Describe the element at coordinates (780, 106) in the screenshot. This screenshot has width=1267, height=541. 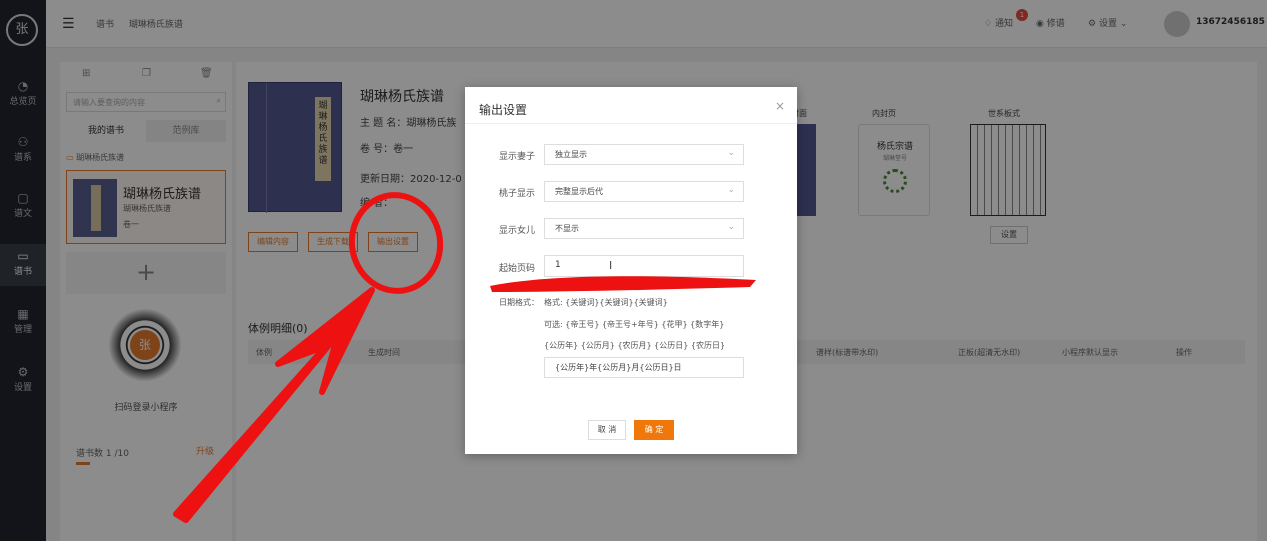
I see `close-icon: ×` at that location.